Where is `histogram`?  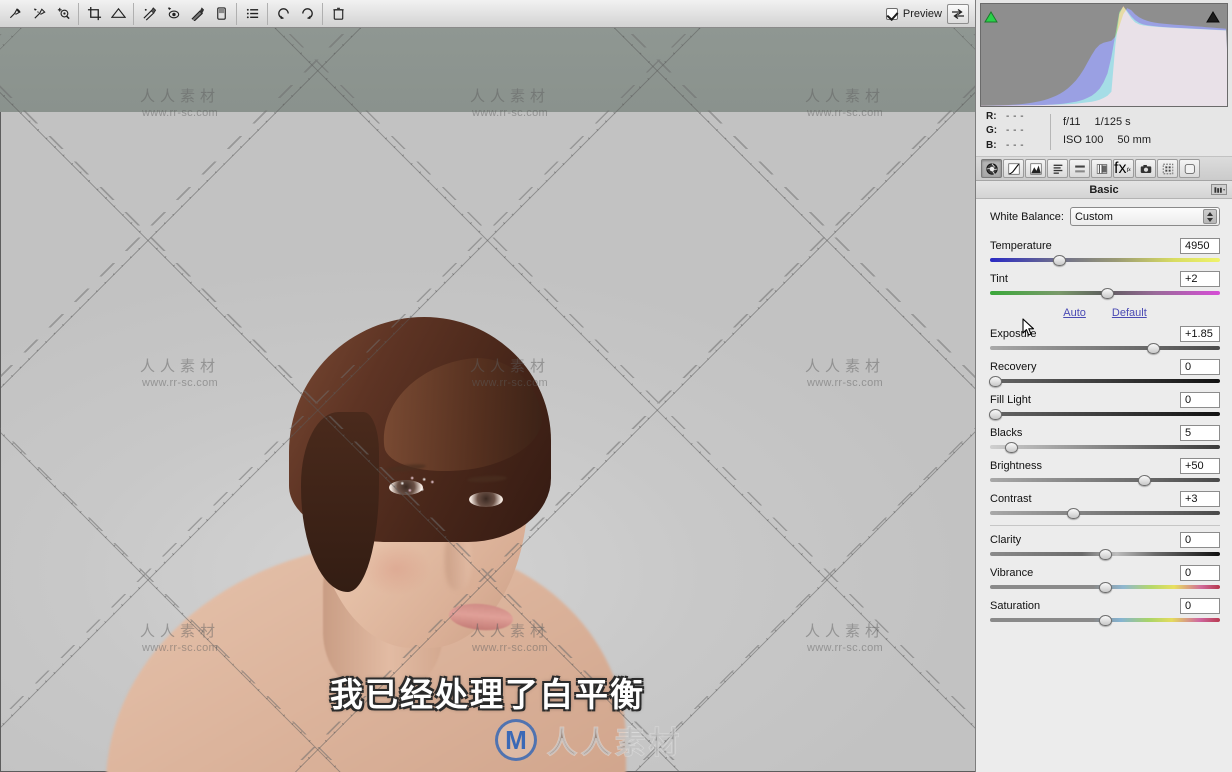
histogram is located at coordinates (1104, 55).